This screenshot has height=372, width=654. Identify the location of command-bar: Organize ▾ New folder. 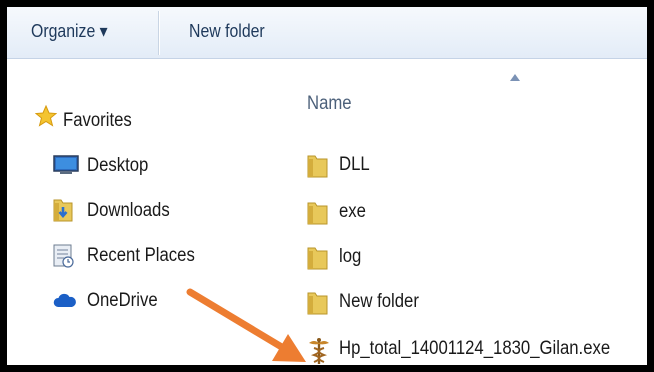
(327, 33).